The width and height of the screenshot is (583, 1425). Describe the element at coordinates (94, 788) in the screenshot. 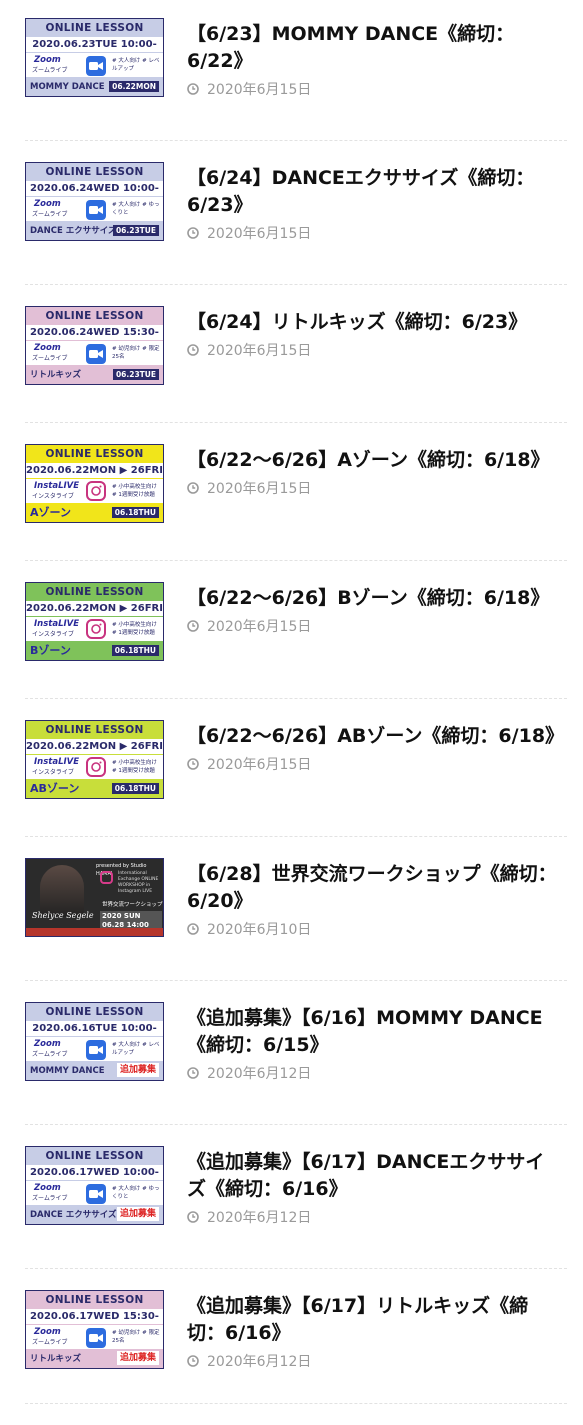

I see `thumb-footer: ABゾーン 06.18THU` at that location.